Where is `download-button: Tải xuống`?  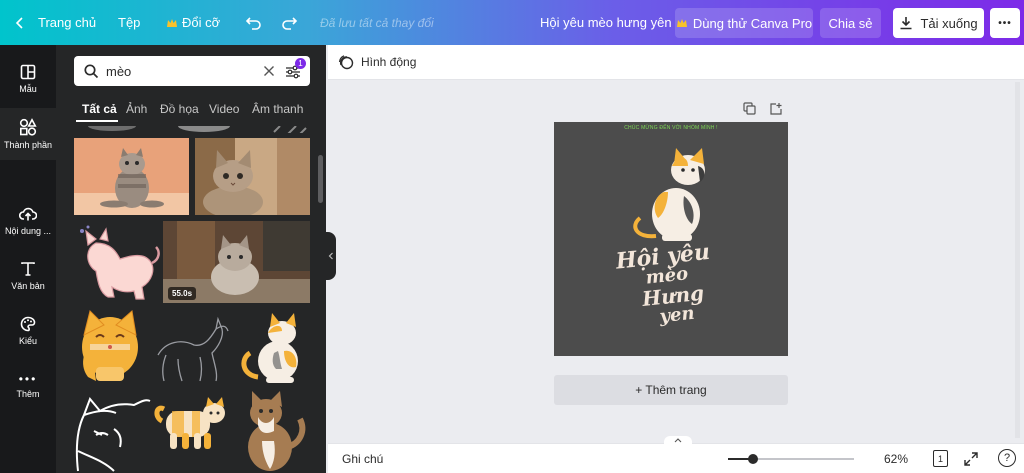 download-button: Tải xuống is located at coordinates (938, 23).